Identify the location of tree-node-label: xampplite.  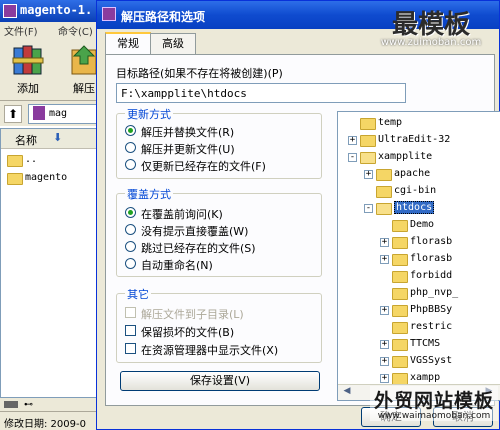
(405, 156).